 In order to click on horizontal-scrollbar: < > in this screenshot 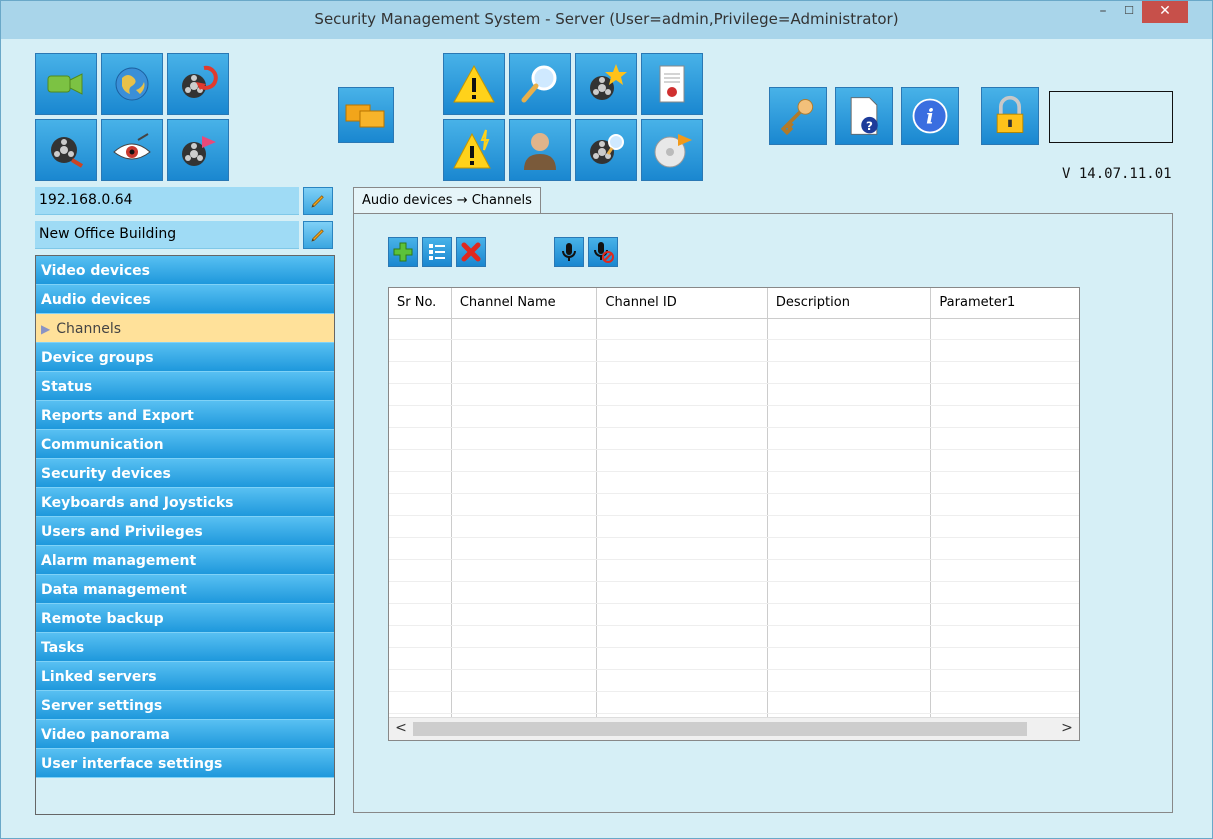, I will do `click(734, 728)`.